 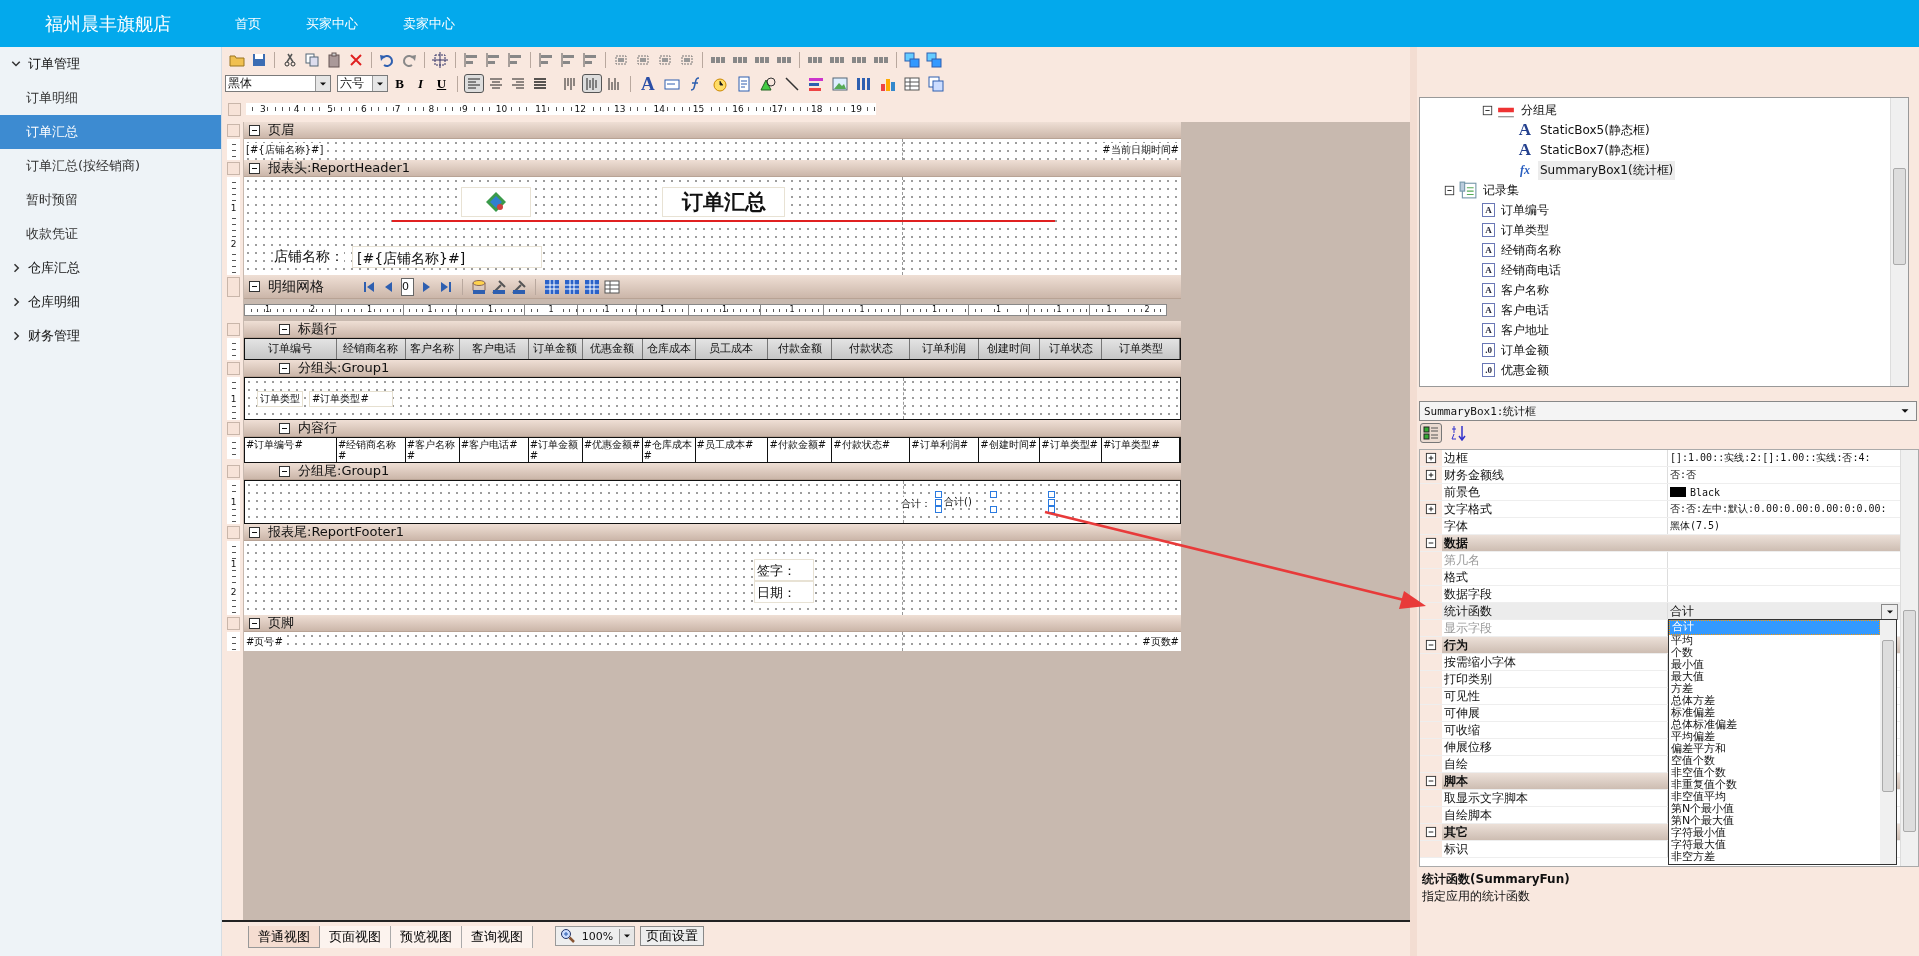 I want to click on property-name: 可伸展, so click(x=1555, y=713).